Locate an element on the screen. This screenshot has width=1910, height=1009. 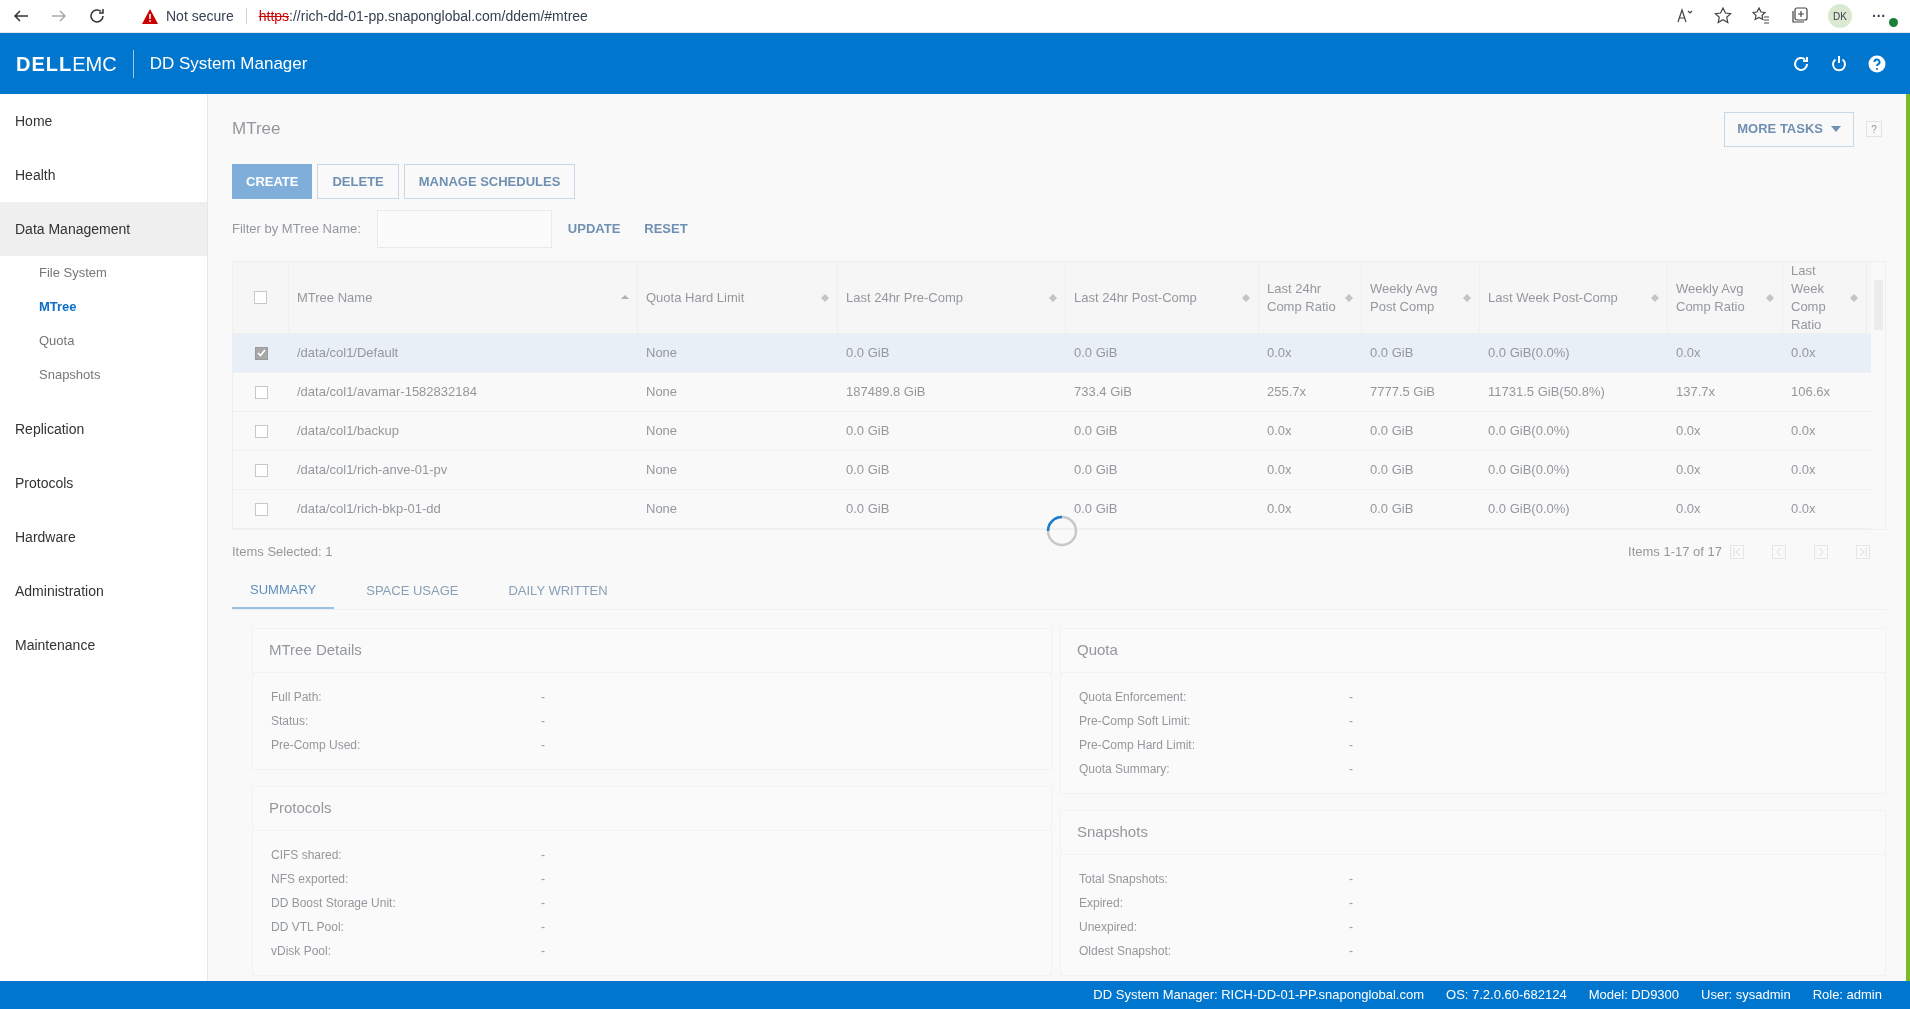
table-row: /data/col1/rich-anve-01-pv None 0.0 GiB 0.0 GiB 0.0x 0.0 GiB 0.0 GiB(0.0%) 0.0x 0.0x is located at coordinates (1052, 470).